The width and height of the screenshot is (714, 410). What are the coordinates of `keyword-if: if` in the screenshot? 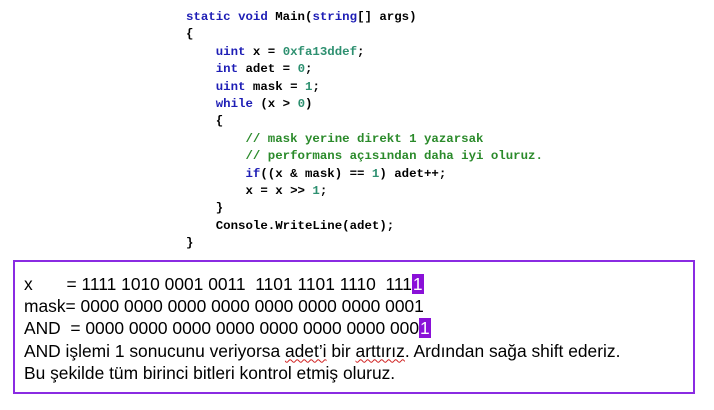 It's located at (253, 173).